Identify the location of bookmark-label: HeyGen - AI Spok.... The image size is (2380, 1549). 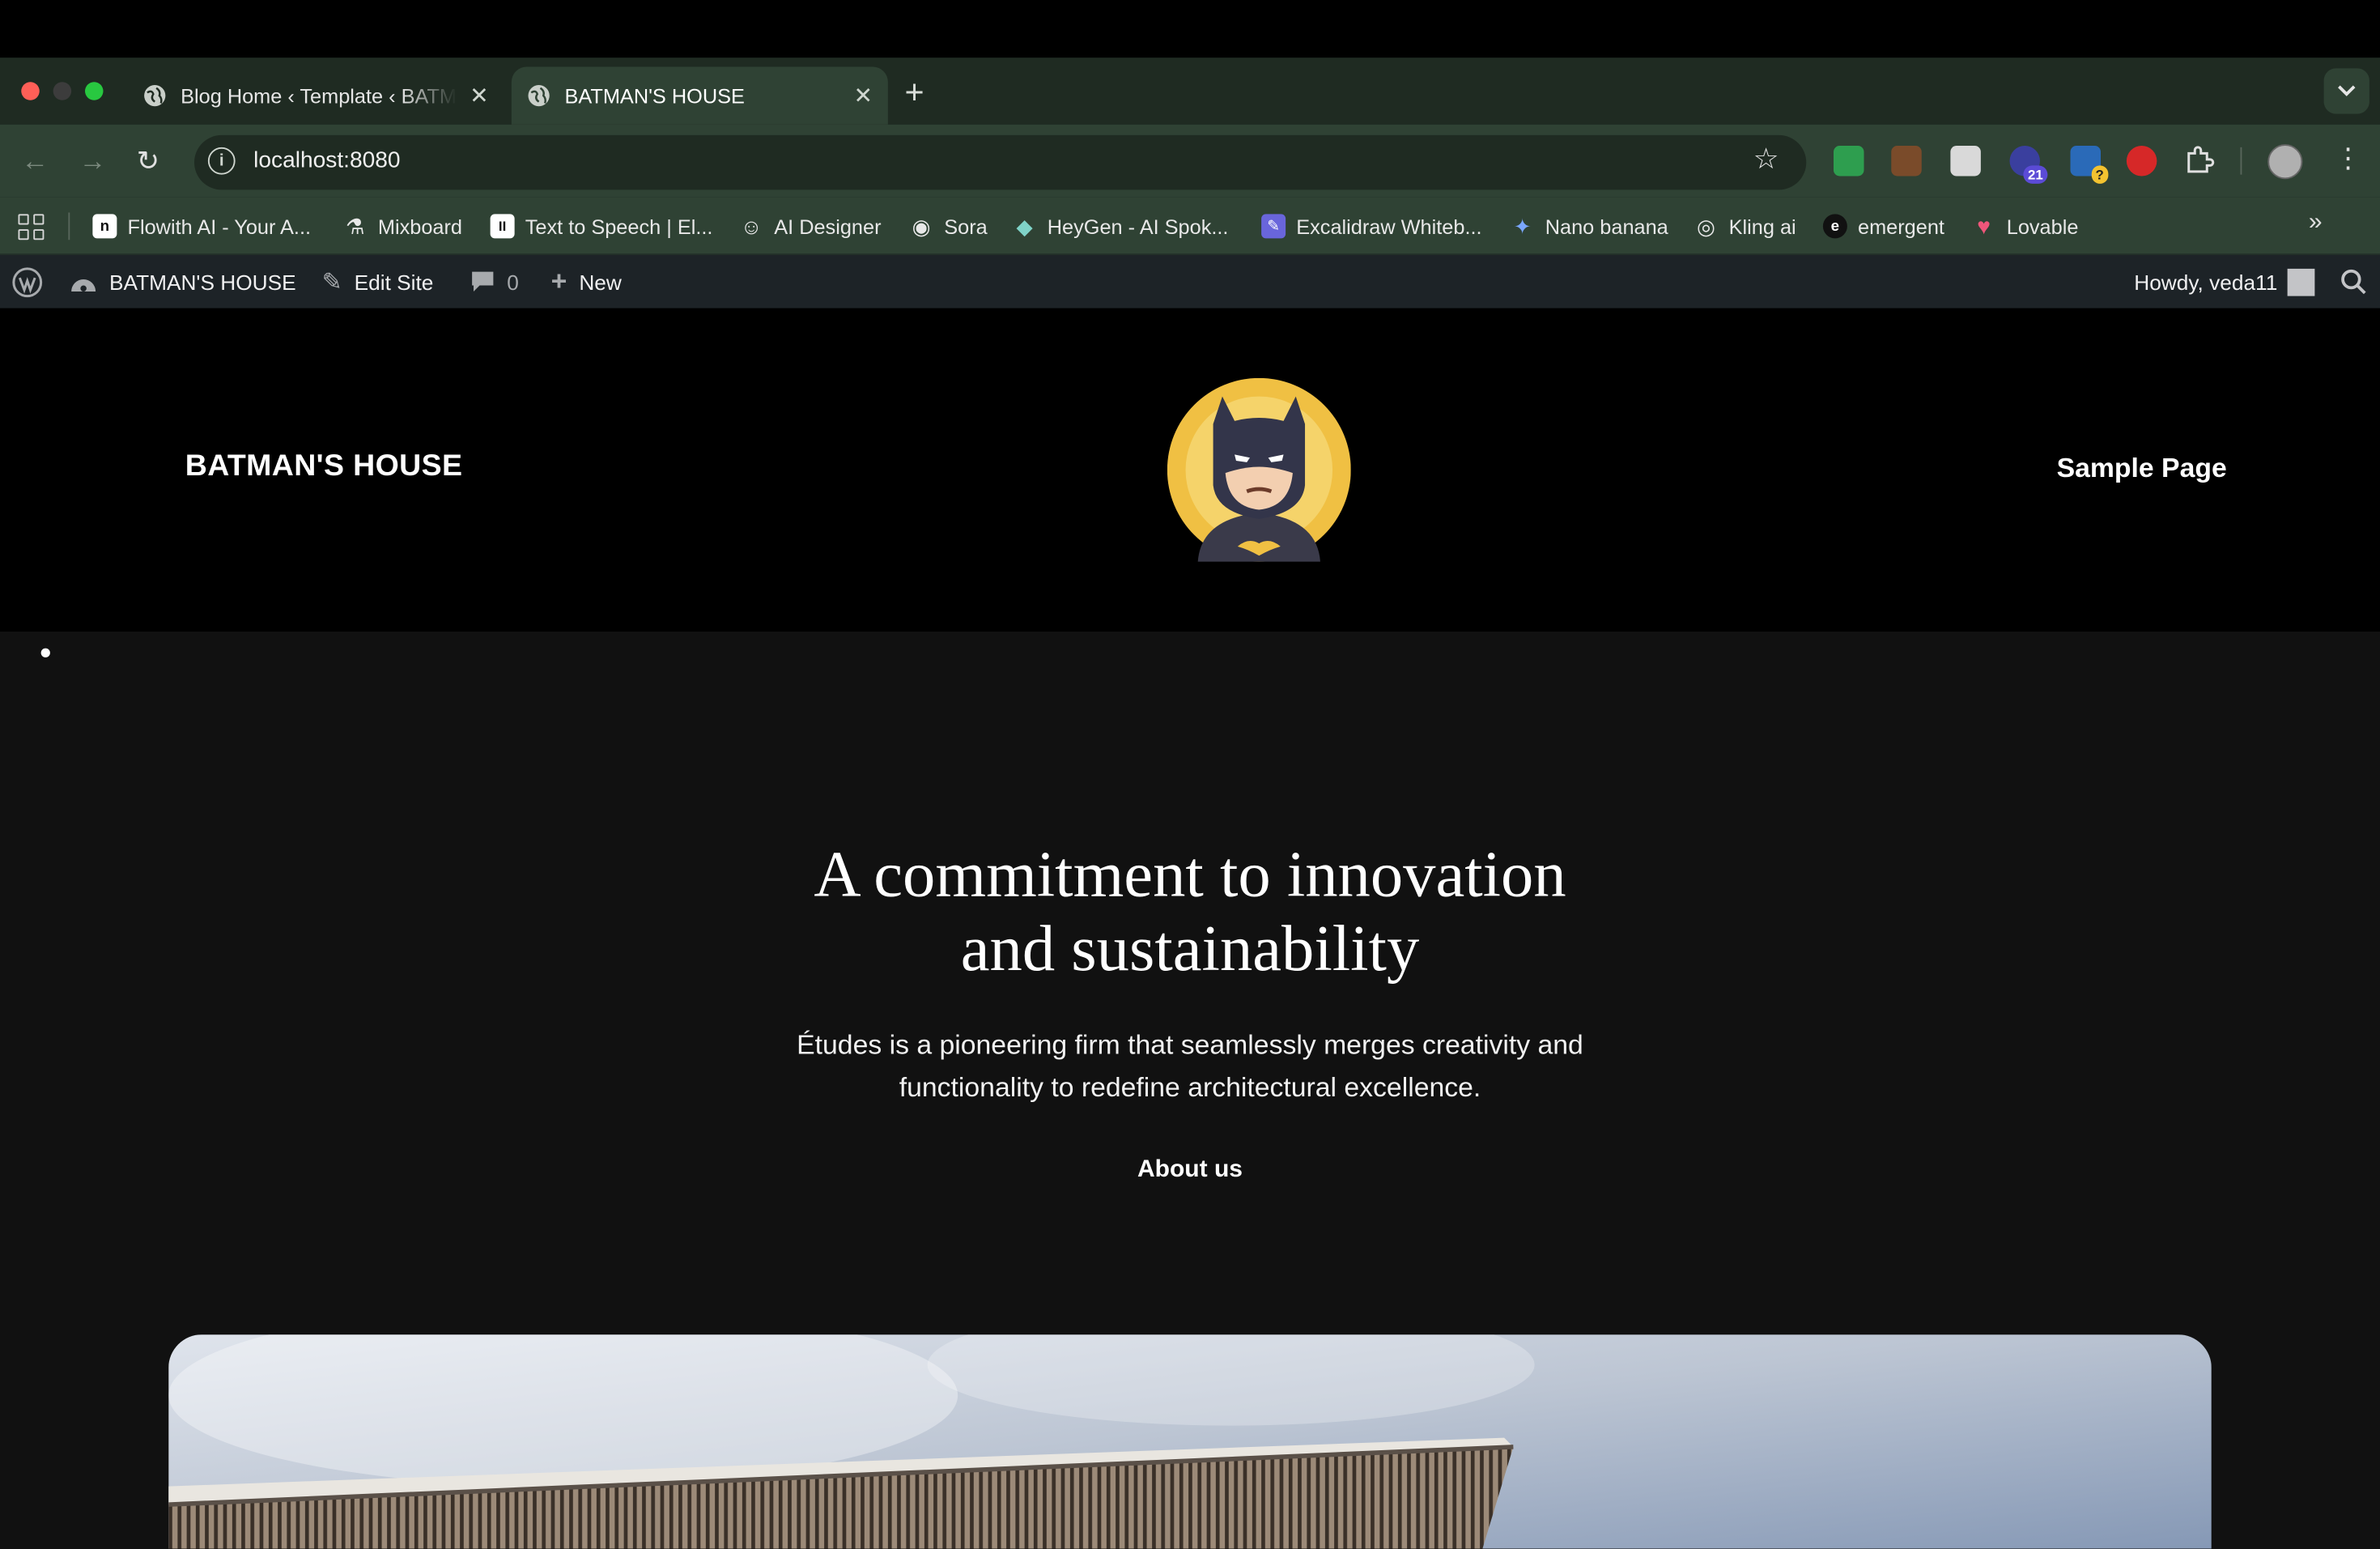
(1138, 227).